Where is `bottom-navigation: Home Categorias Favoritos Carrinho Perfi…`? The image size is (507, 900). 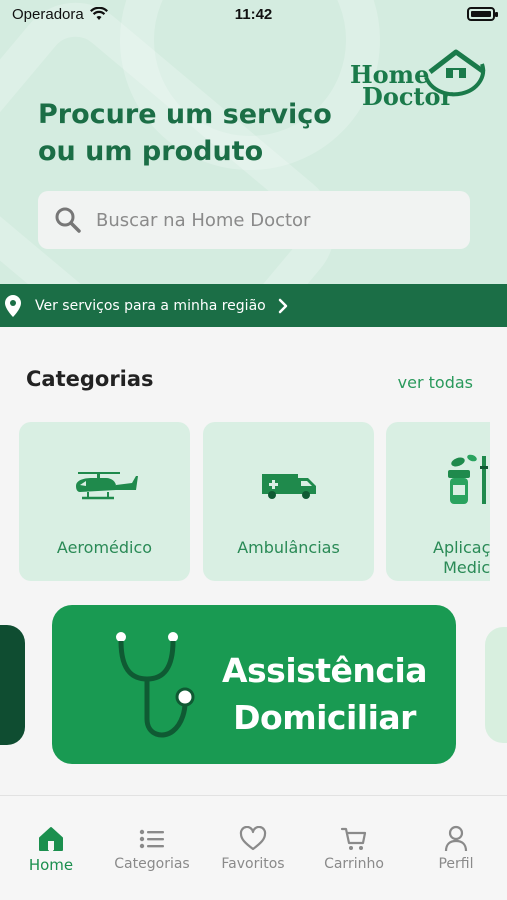 bottom-navigation: Home Categorias Favoritos Carrinho Perfi… is located at coordinates (253, 847).